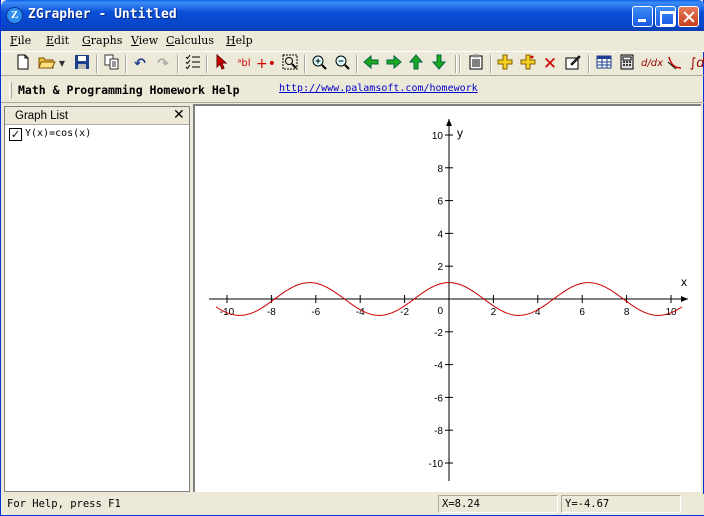  Describe the element at coordinates (97, 116) in the screenshot. I see `graph-list-header: Graph List ✕` at that location.